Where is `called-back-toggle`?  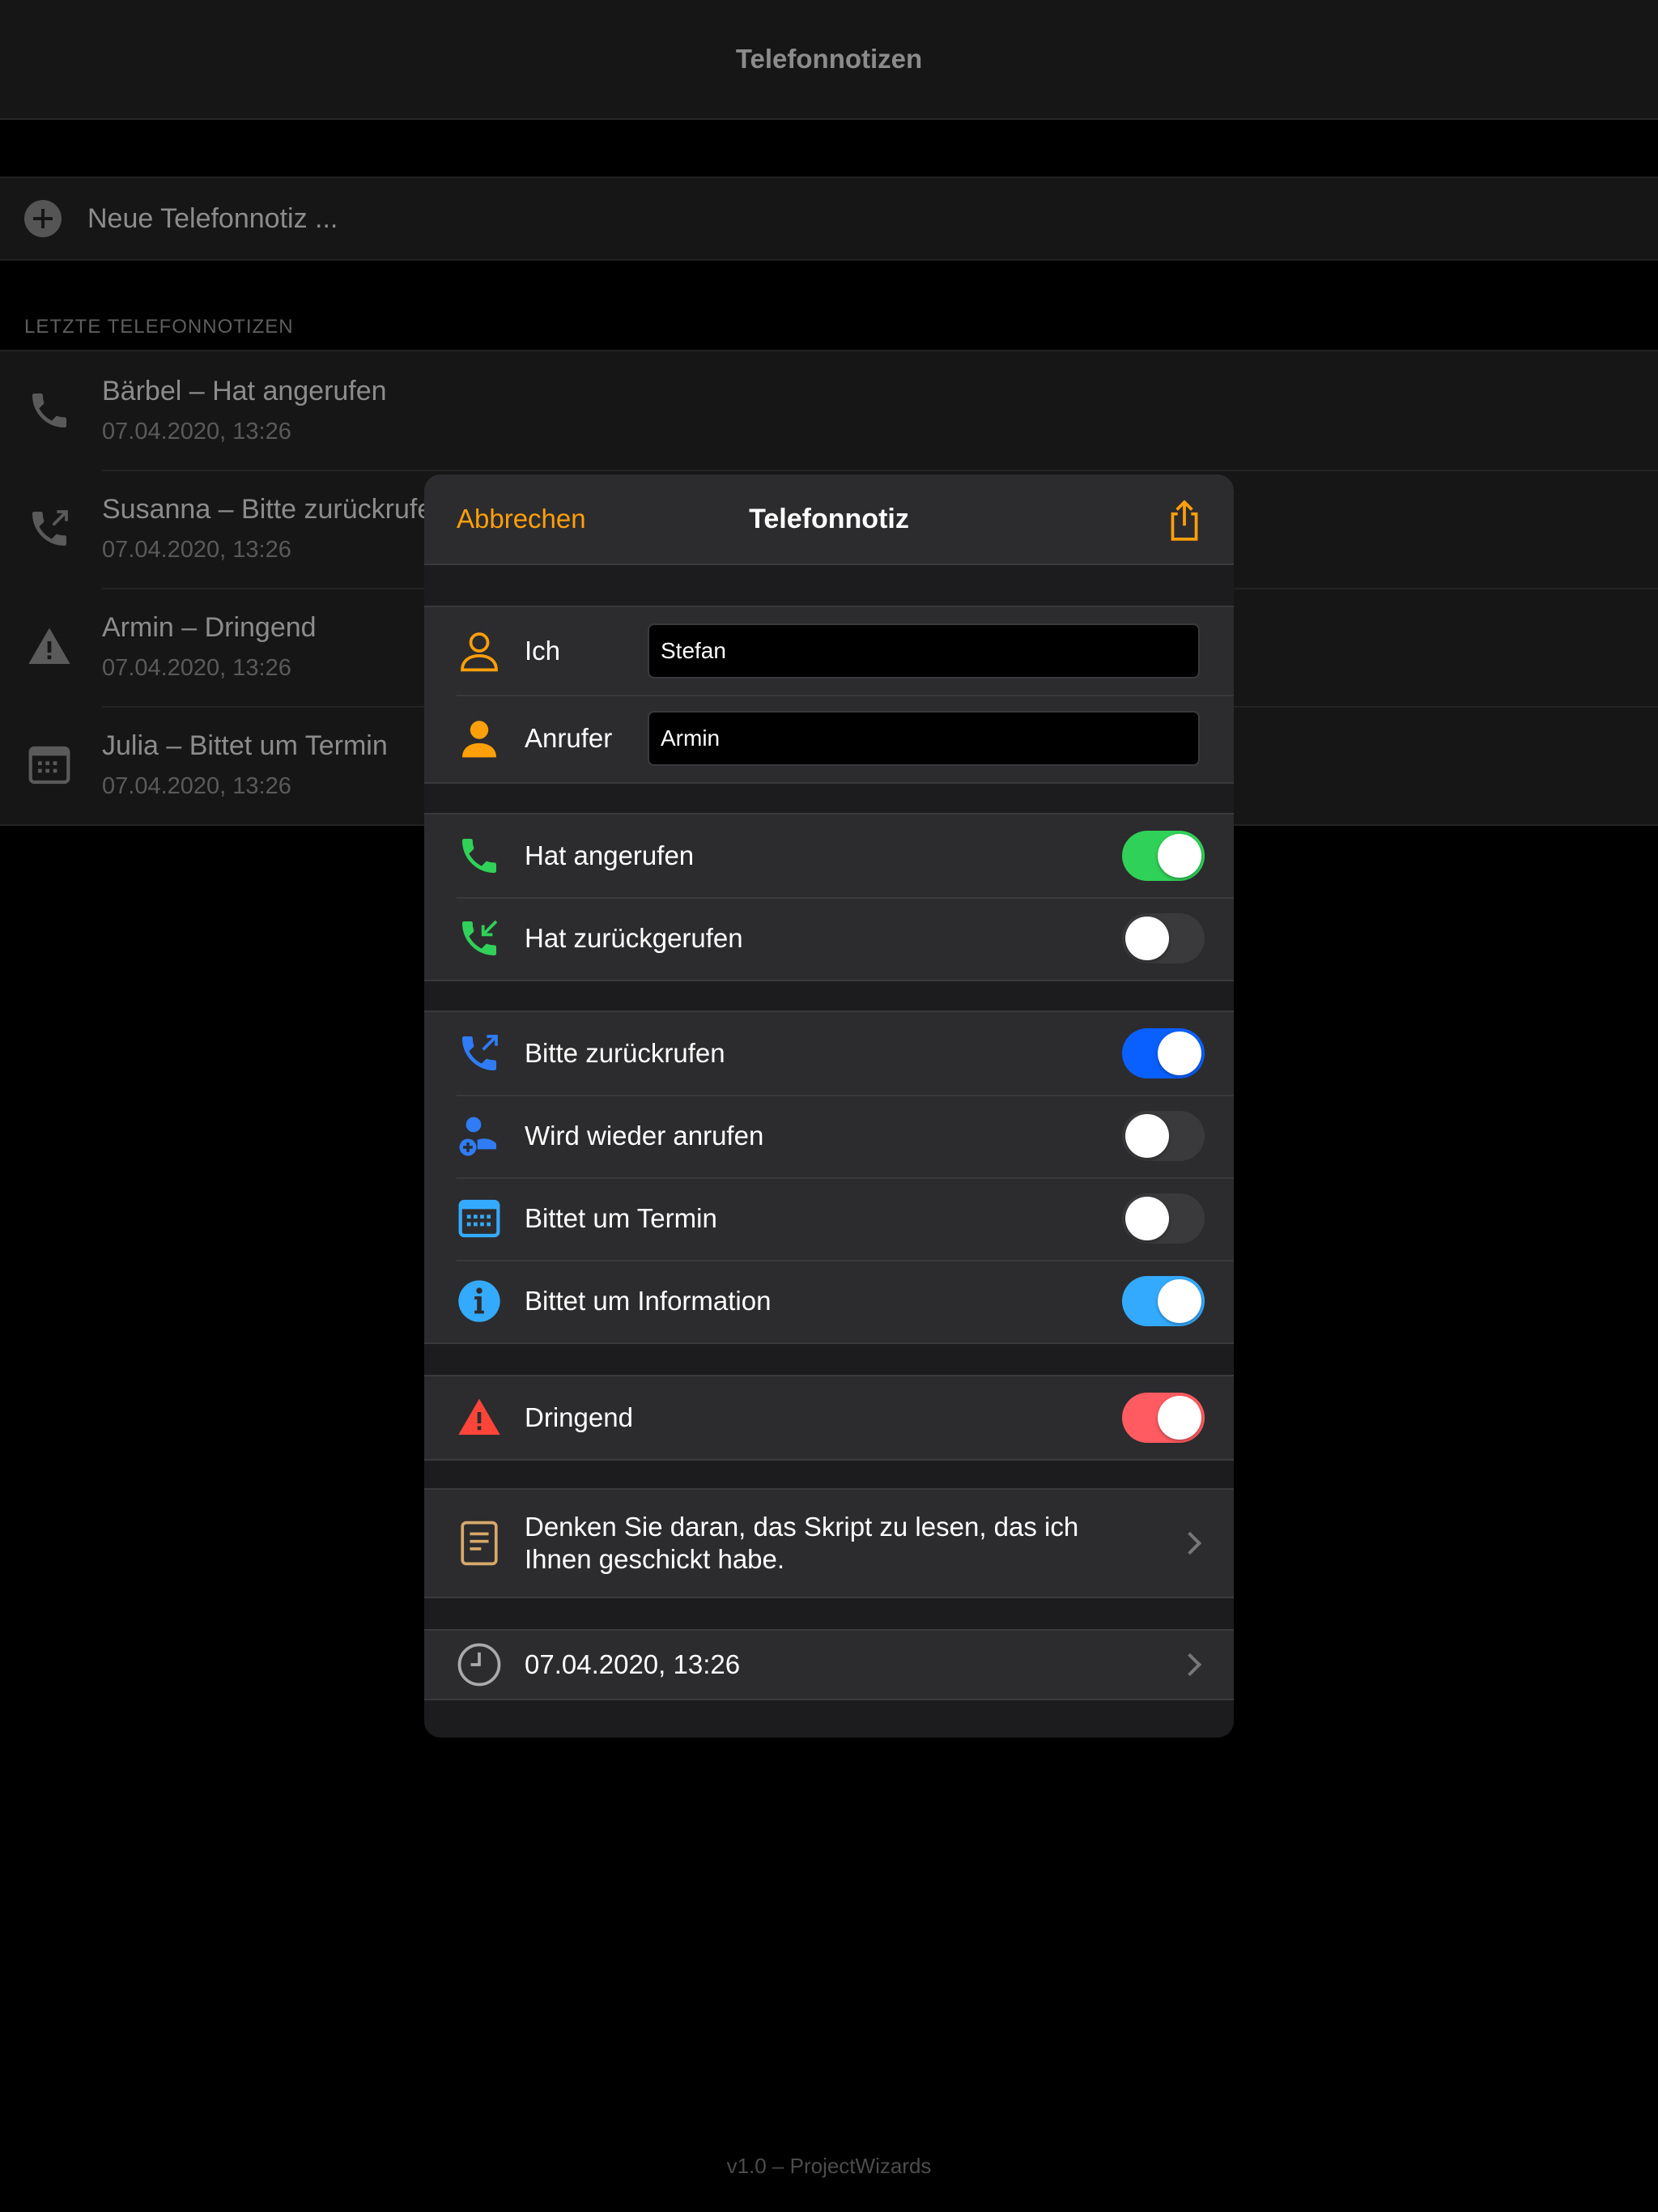 called-back-toggle is located at coordinates (1163, 938).